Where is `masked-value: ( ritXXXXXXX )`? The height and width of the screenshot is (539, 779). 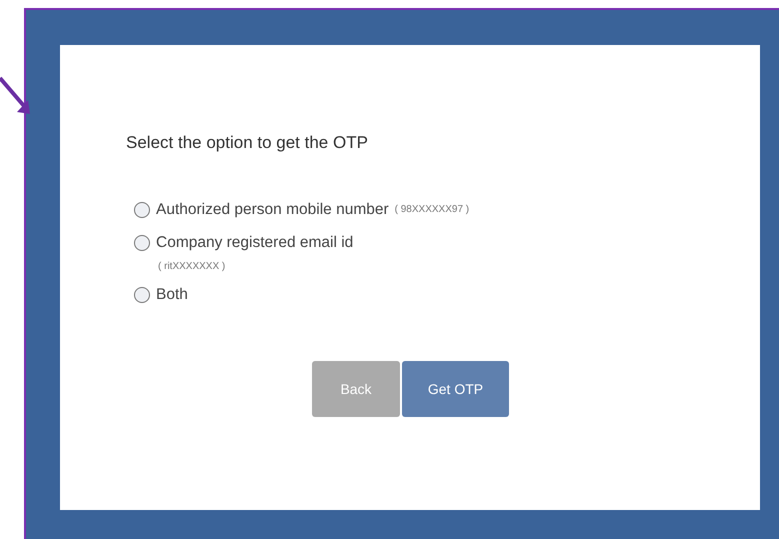
masked-value: ( ritXXXXXXX ) is located at coordinates (192, 266).